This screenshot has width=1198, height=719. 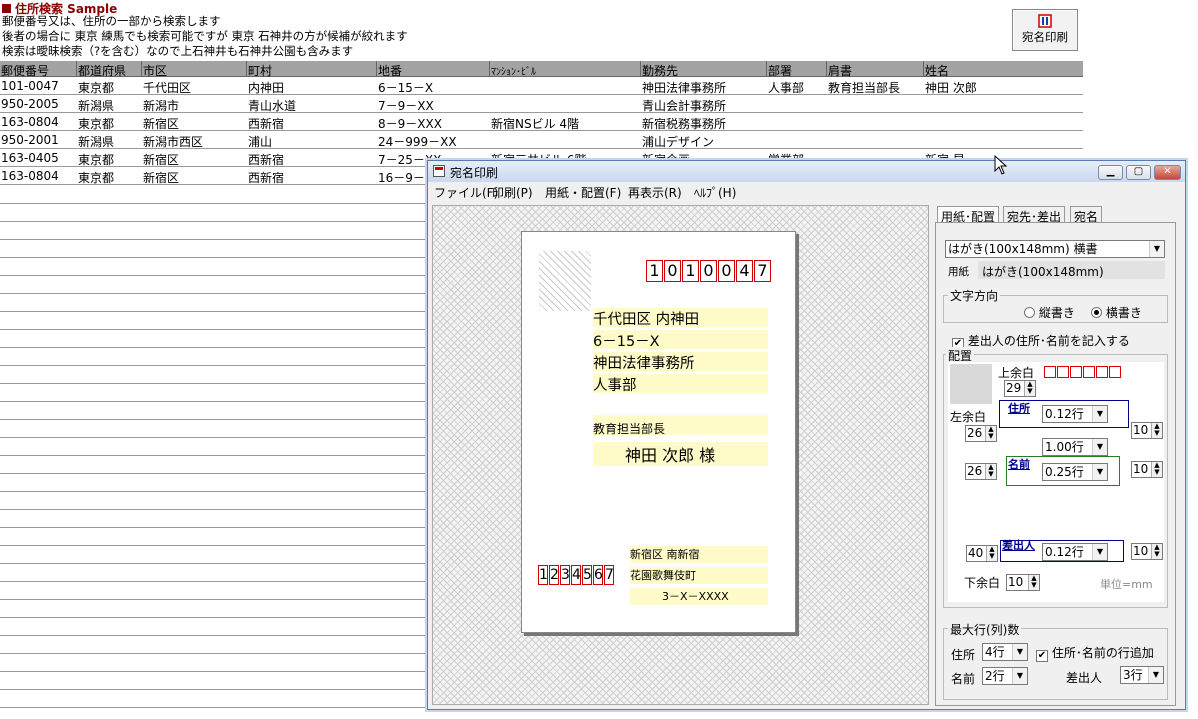 I want to click on close-button: ✕, so click(x=1167, y=172).